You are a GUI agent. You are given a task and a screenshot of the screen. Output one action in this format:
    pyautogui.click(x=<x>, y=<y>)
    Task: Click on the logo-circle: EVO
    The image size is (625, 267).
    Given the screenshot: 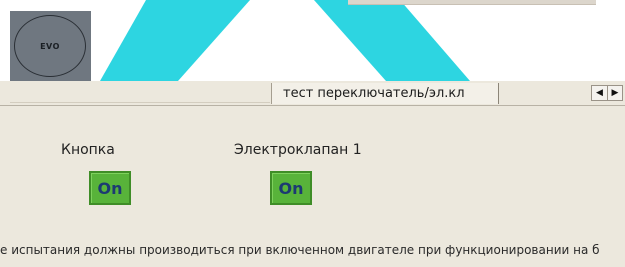 What is the action you would take?
    pyautogui.click(x=50, y=46)
    